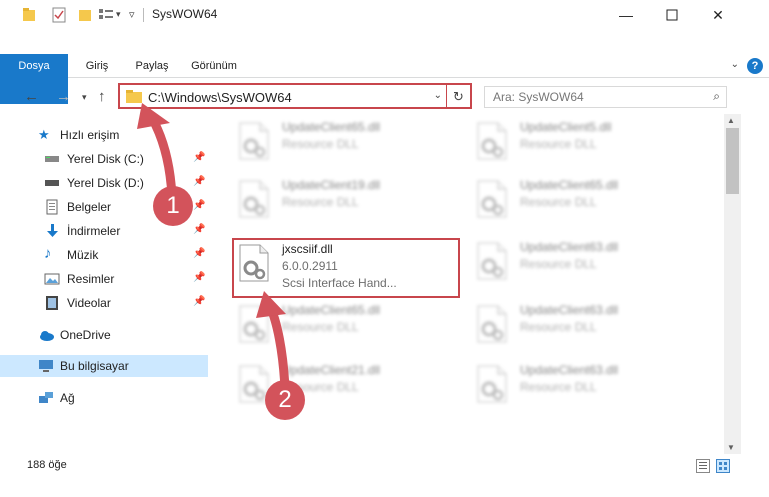 This screenshot has height=497, width=769. Describe the element at coordinates (47, 336) in the screenshot. I see `cloud-icon` at that location.